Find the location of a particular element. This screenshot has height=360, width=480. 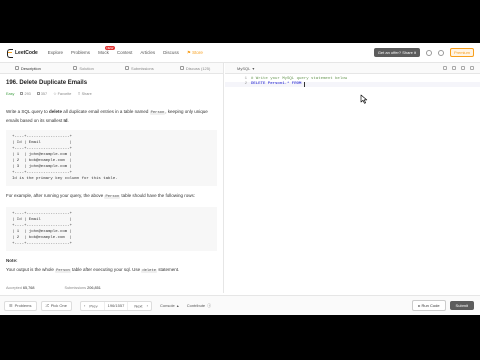

avatar-icon is located at coordinates (440, 52).